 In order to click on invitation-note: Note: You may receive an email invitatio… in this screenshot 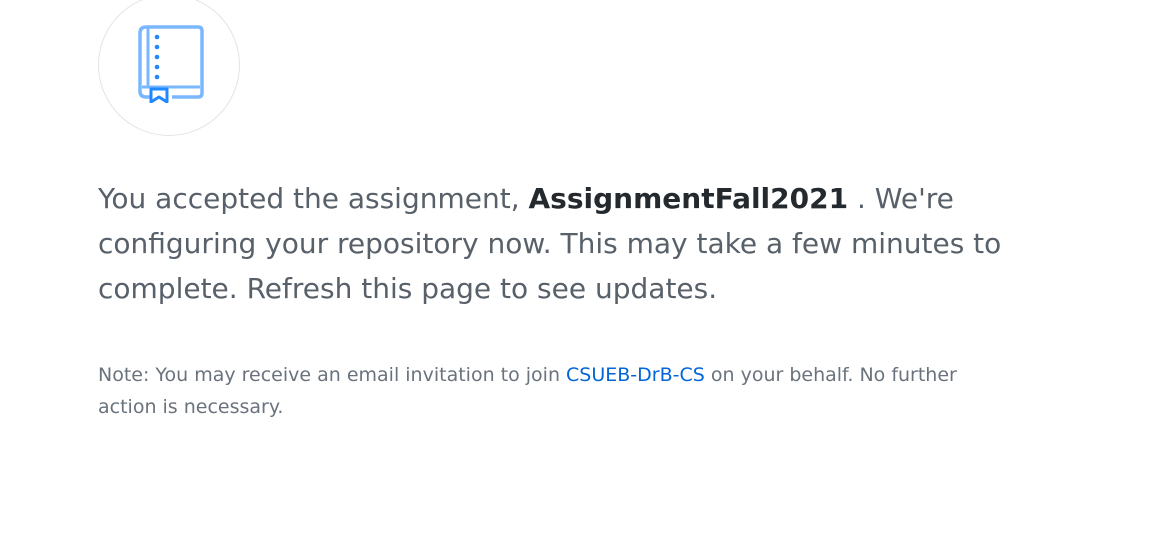, I will do `click(528, 391)`.